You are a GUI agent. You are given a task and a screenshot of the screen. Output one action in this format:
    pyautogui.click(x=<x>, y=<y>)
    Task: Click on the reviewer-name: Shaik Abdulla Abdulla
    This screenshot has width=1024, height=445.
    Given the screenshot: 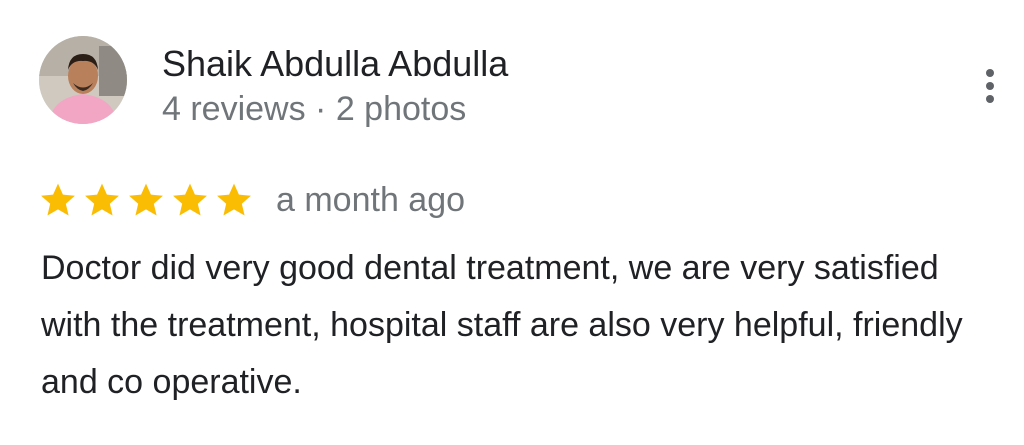 What is the action you would take?
    pyautogui.click(x=335, y=64)
    